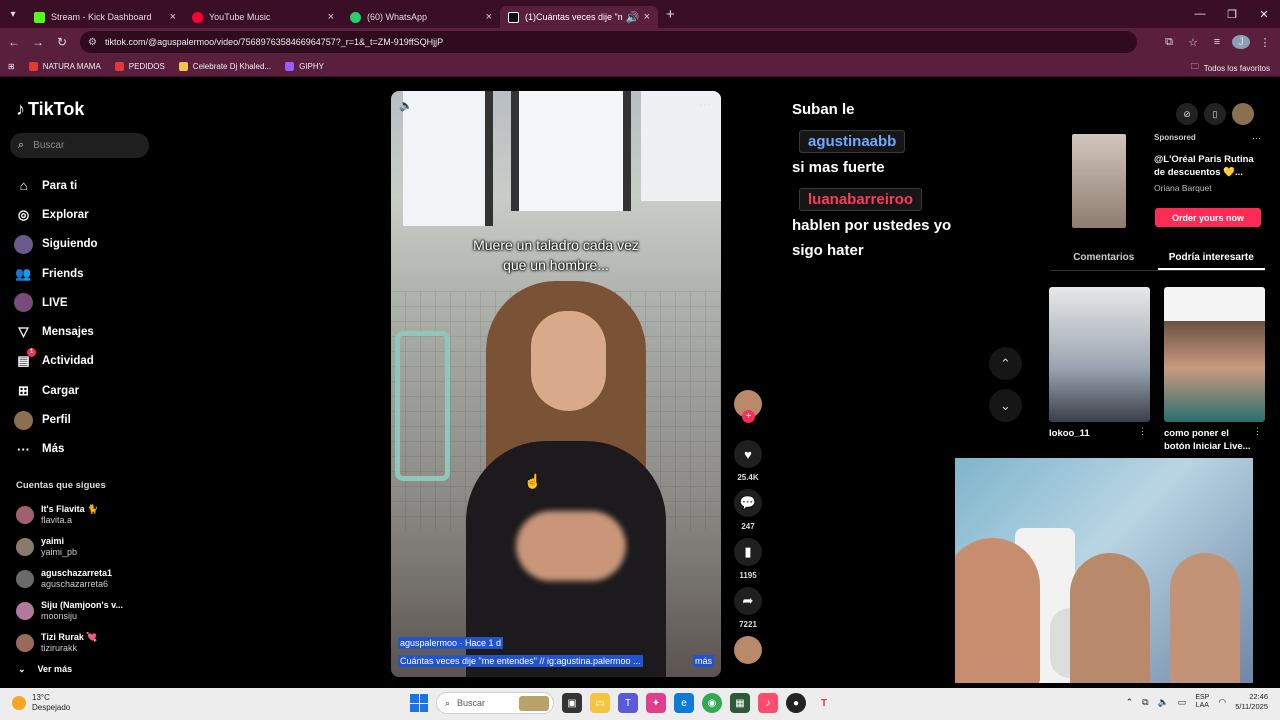 This screenshot has width=1280, height=720. Describe the element at coordinates (105, 17) in the screenshot. I see `tab-kick: Stream - Kick Dashboard ×` at that location.